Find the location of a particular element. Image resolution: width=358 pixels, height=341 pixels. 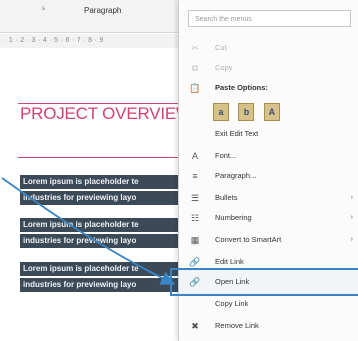

menu-item-label: Remove Link is located at coordinates (237, 325).